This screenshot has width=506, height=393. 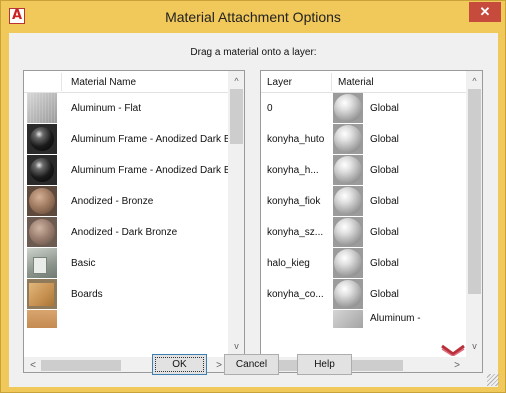 What do you see at coordinates (126, 294) in the screenshot?
I see `material-list-item: Boards` at bounding box center [126, 294].